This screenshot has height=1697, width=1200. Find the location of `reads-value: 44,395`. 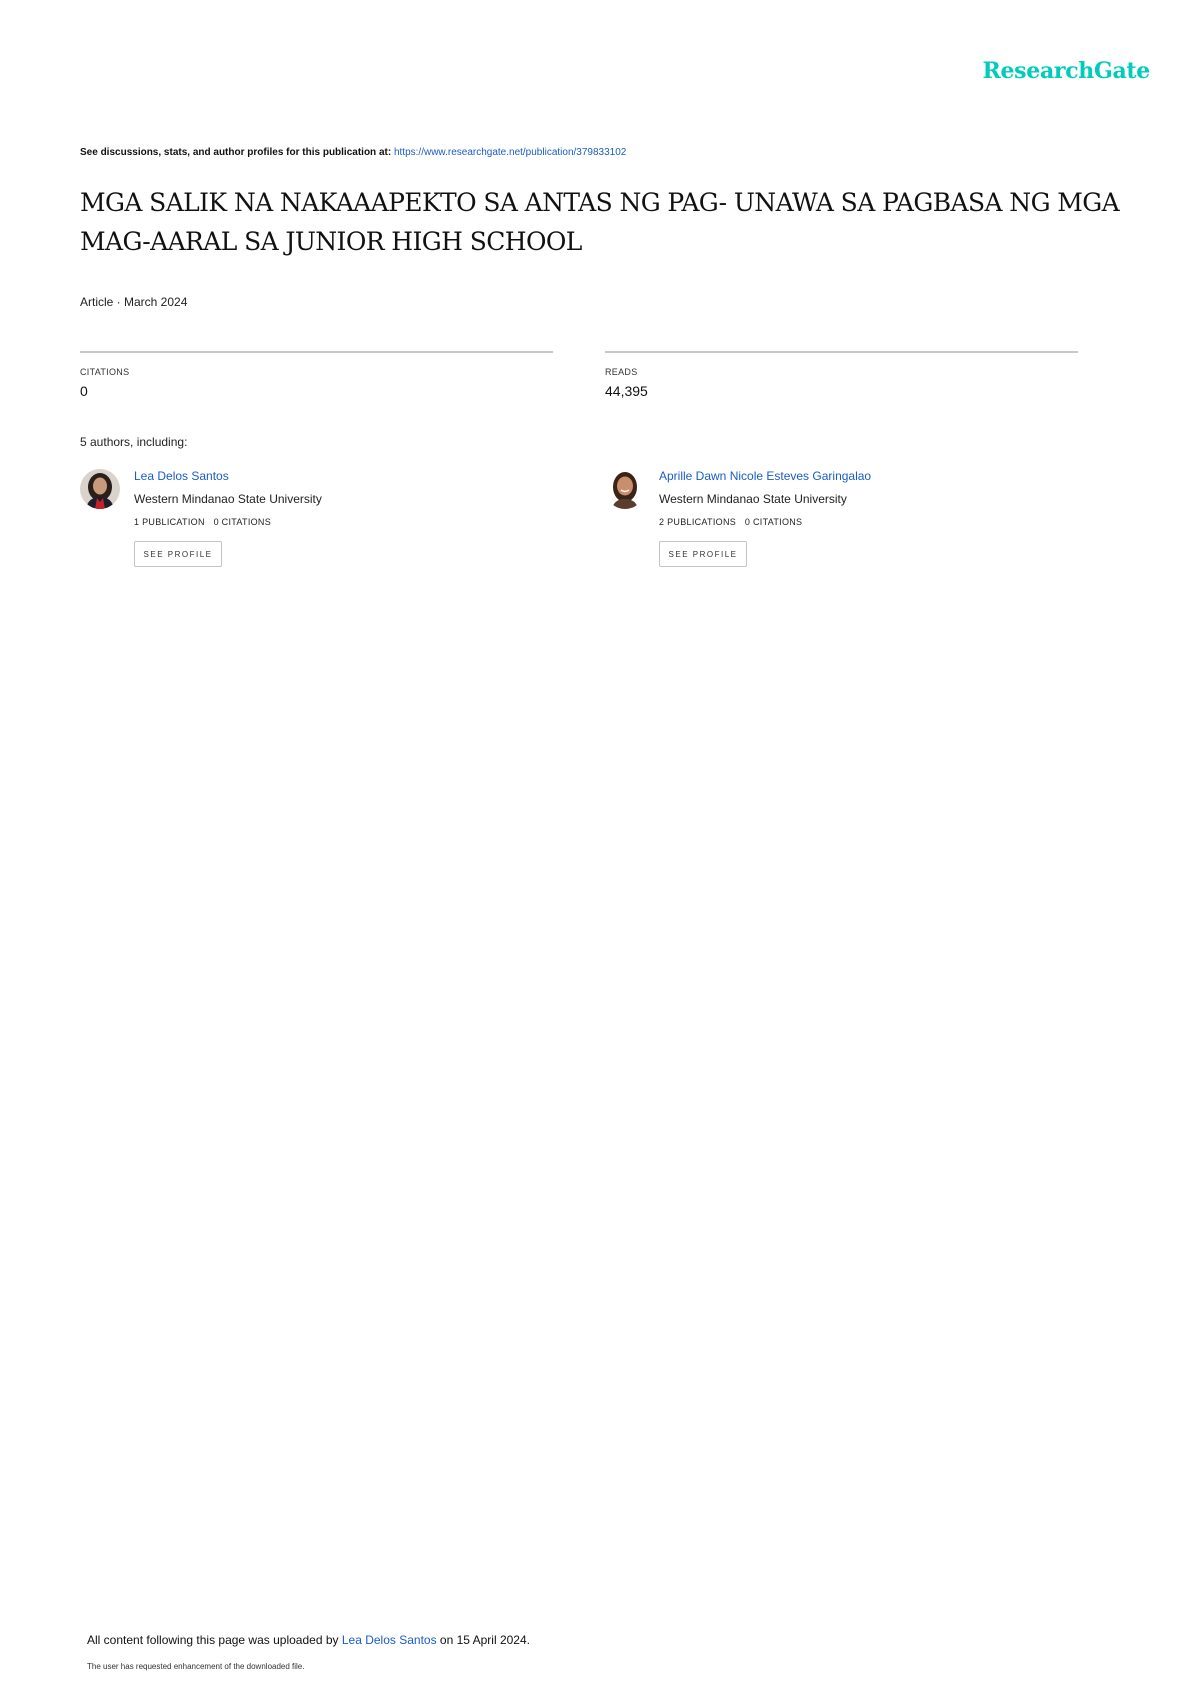

reads-value: 44,395 is located at coordinates (626, 391).